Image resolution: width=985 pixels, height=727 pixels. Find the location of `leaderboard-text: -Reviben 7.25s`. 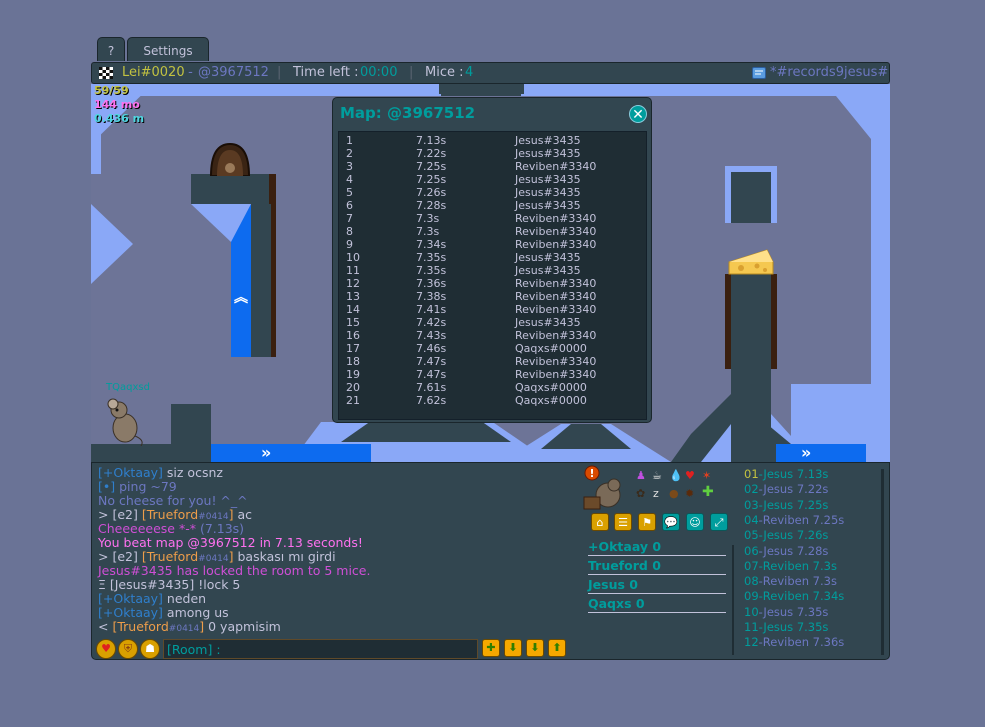

leaderboard-text: -Reviben 7.25s is located at coordinates (801, 519).